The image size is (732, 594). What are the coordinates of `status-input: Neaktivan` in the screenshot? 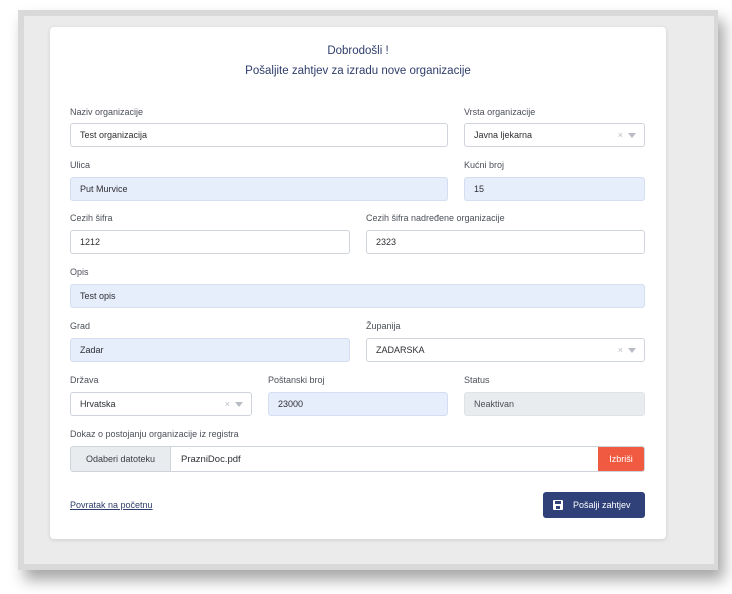 It's located at (554, 404).